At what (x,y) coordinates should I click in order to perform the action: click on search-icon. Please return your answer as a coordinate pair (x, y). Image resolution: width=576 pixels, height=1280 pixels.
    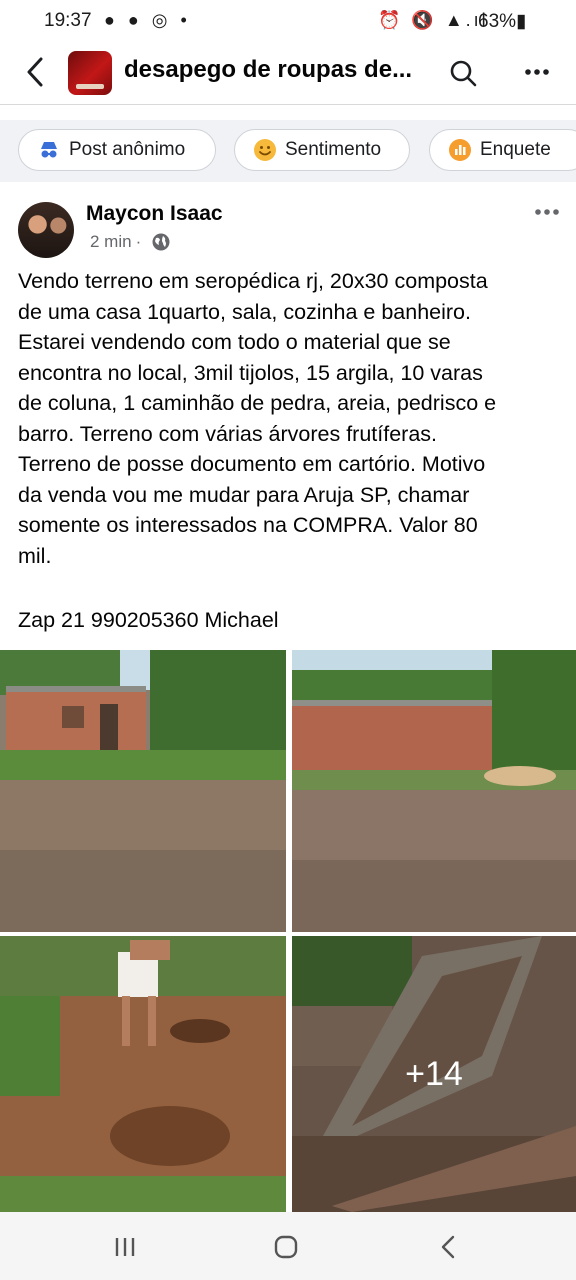
    Looking at the image, I should click on (463, 73).